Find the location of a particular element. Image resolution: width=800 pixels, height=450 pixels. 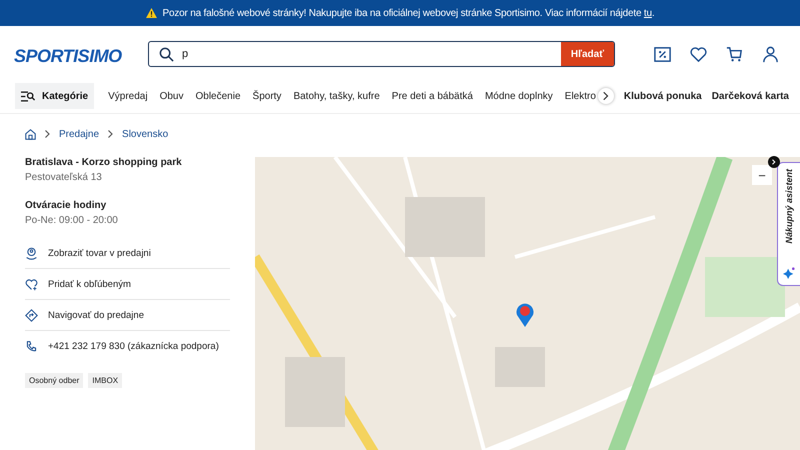

logo: SPORTISIMO is located at coordinates (74, 54).